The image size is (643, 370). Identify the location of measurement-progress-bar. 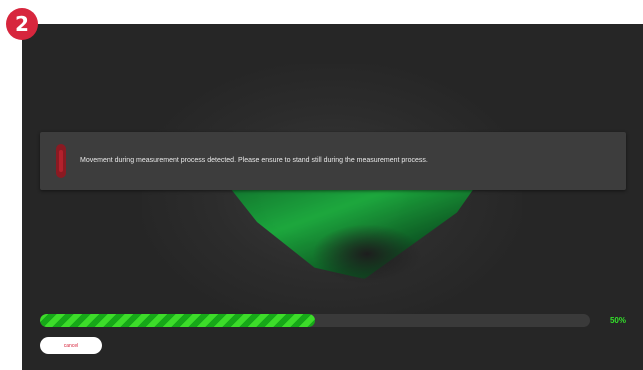
(315, 320).